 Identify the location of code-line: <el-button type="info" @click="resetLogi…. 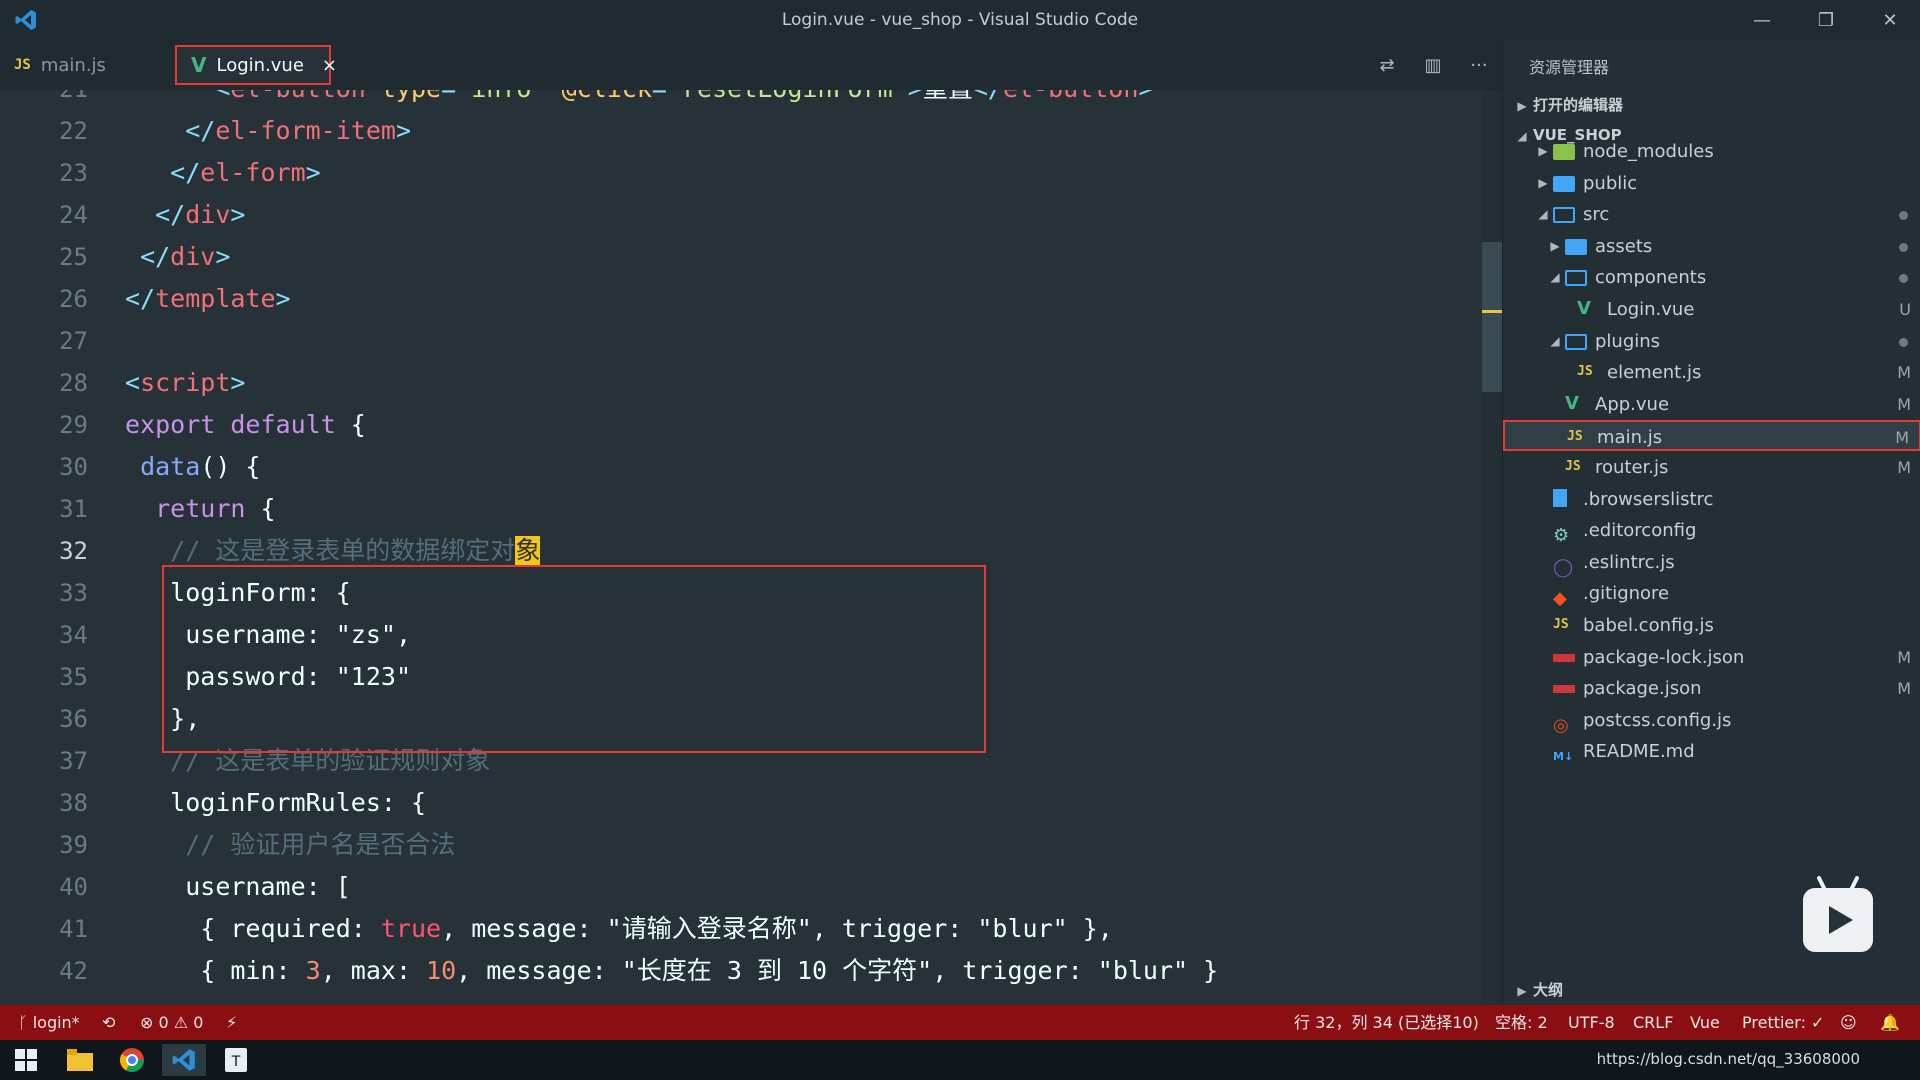
(639, 100).